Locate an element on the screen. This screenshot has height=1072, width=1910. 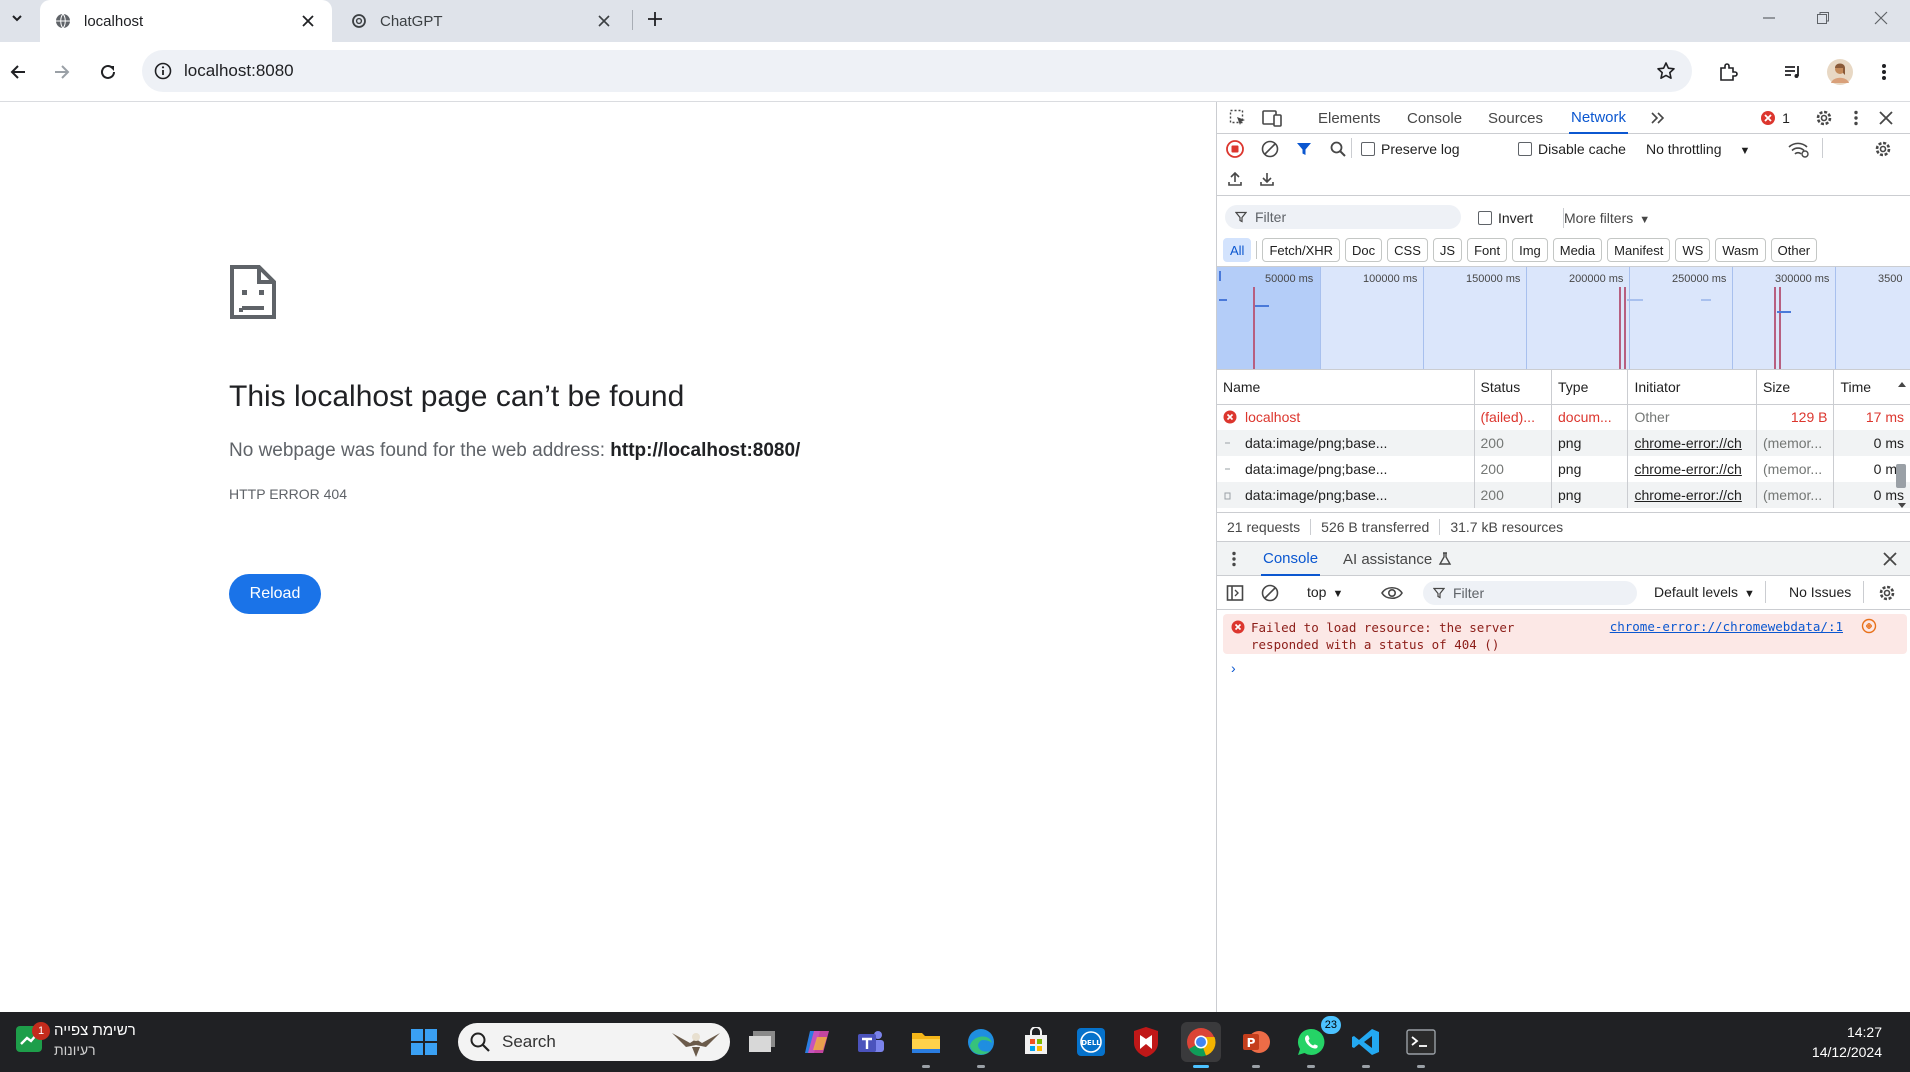
filter-chip: WS is located at coordinates (1693, 250).